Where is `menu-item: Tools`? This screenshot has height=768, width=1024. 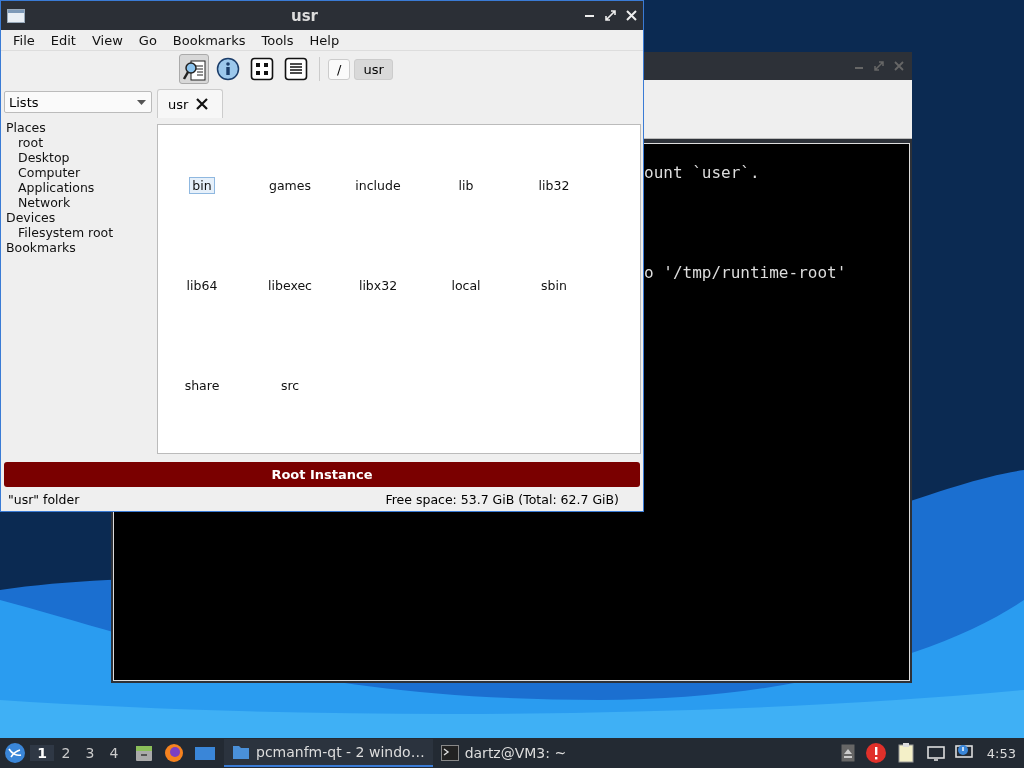
menu-item: Tools is located at coordinates (277, 40).